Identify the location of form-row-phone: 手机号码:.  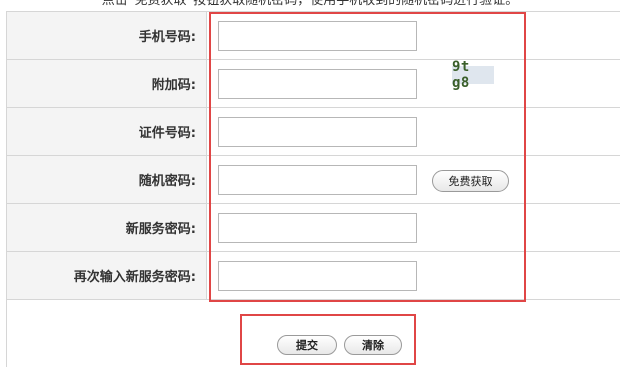
(313, 36).